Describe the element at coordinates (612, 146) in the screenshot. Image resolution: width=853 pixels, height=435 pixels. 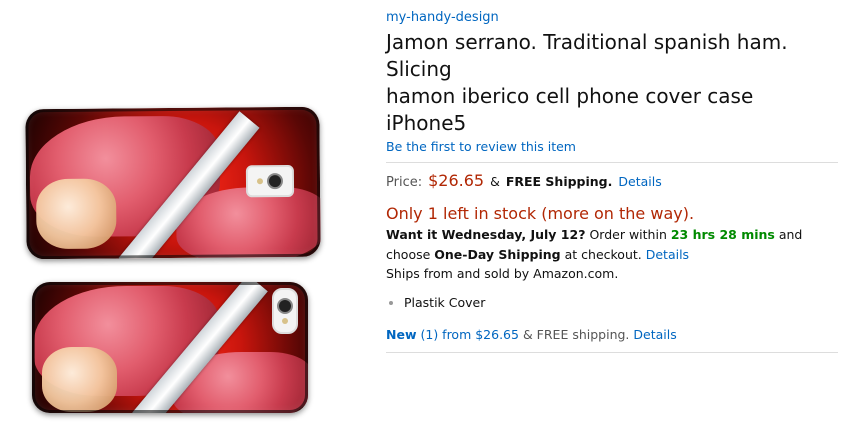
I see `review-link: Be the first to review this item` at that location.